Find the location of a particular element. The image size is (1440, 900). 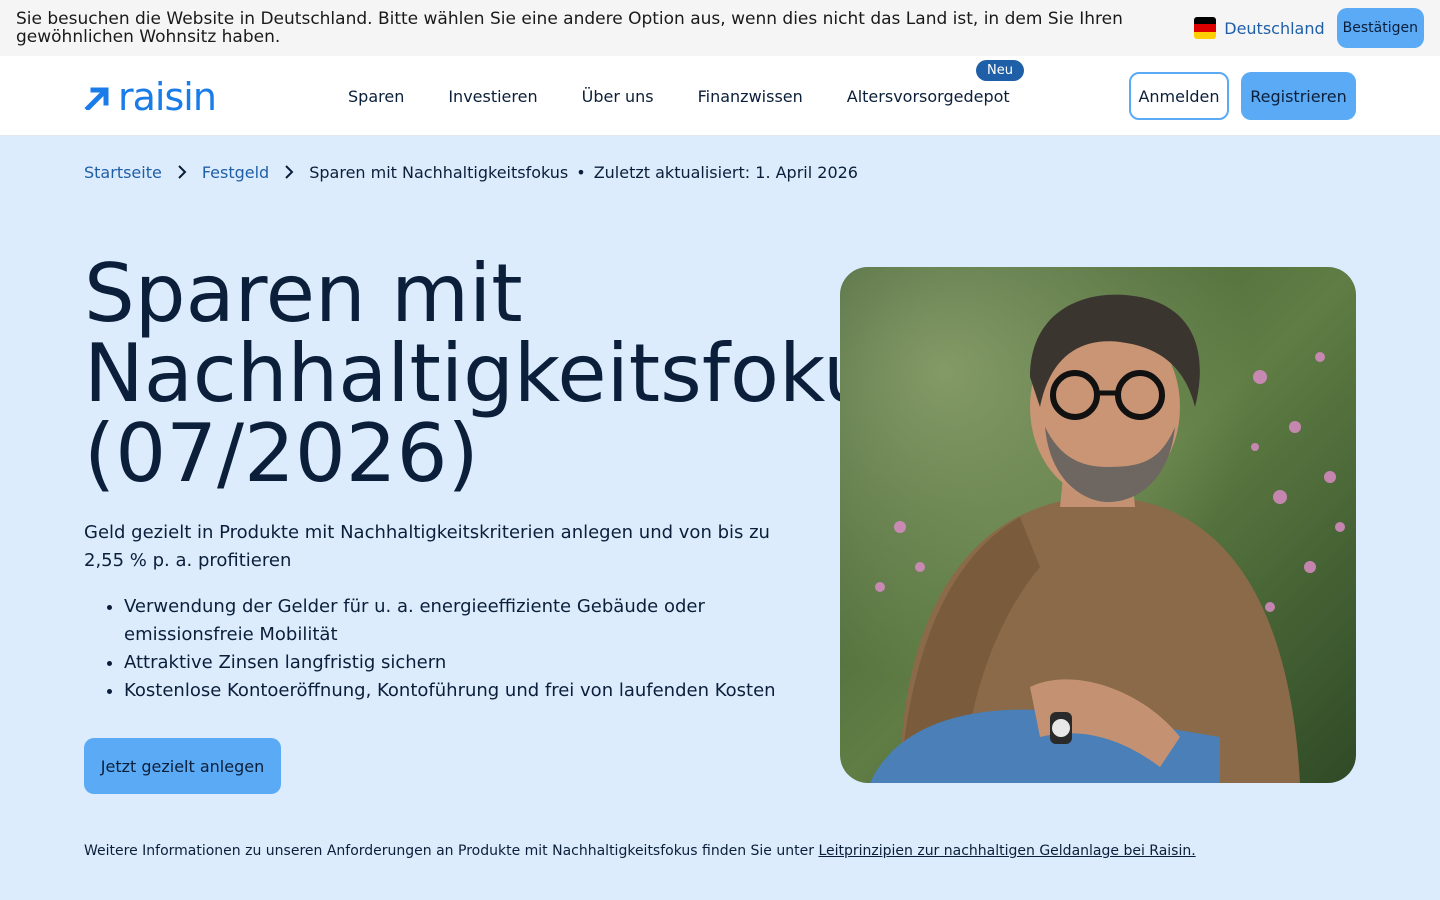

page-title-line-2: Nachhaltigkeitsfokus is located at coordinates (500, 373).